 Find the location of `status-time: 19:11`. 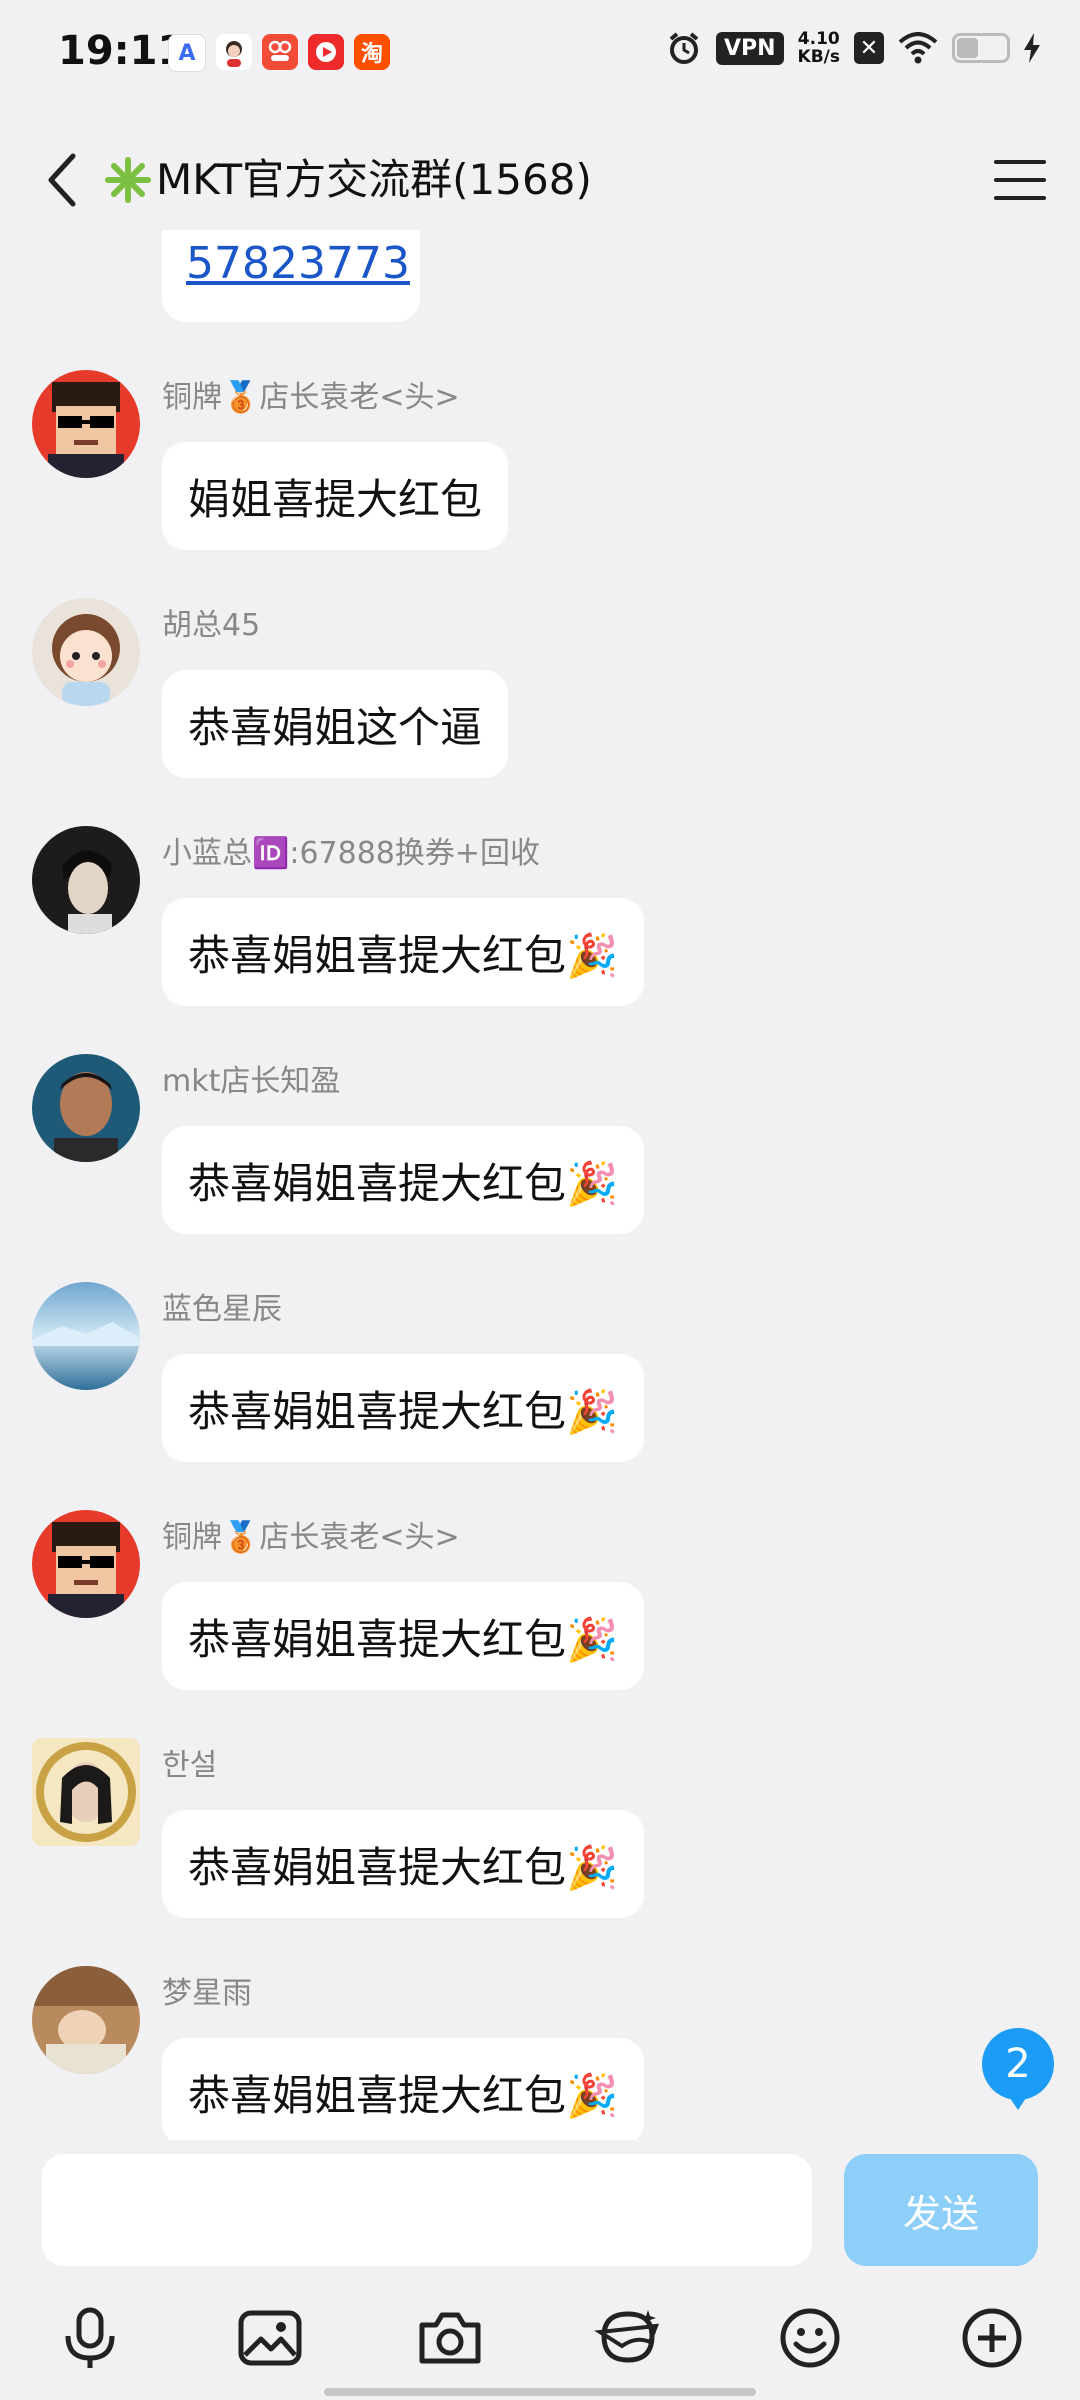

status-time: 19:11 is located at coordinates (122, 51).